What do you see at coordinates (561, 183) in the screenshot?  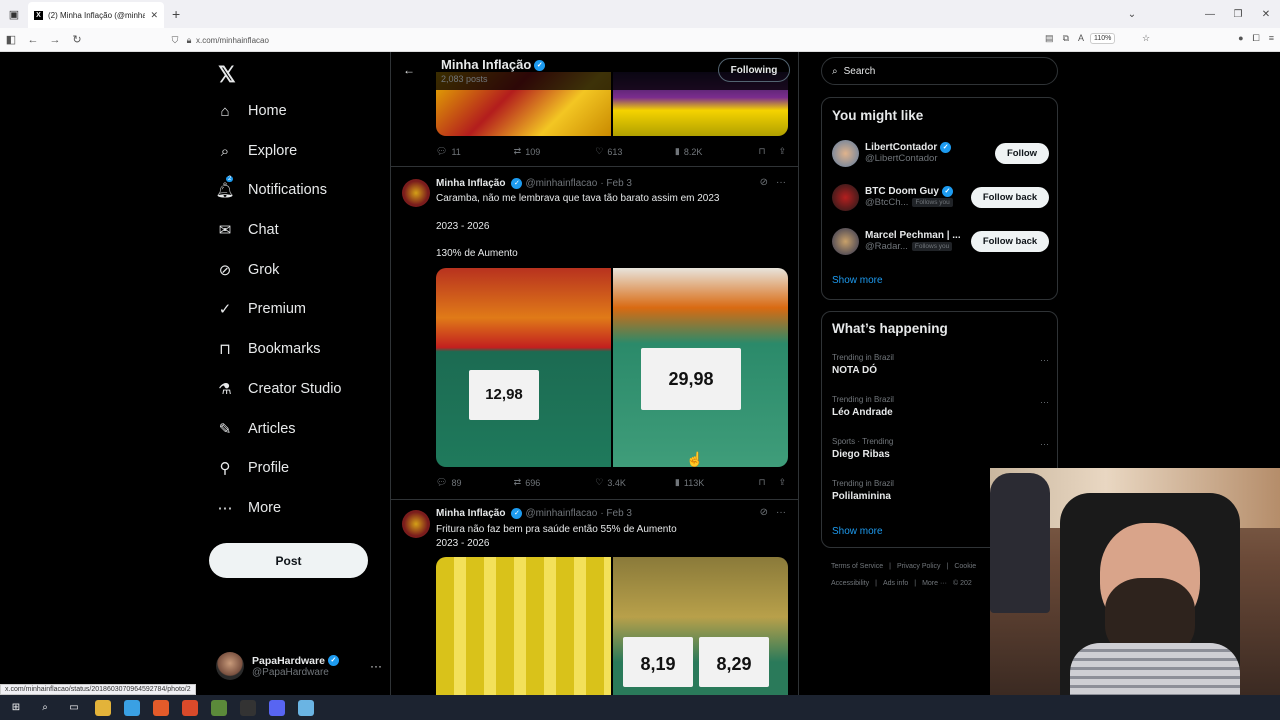 I see `tweet-handle: @minhainflacao` at bounding box center [561, 183].